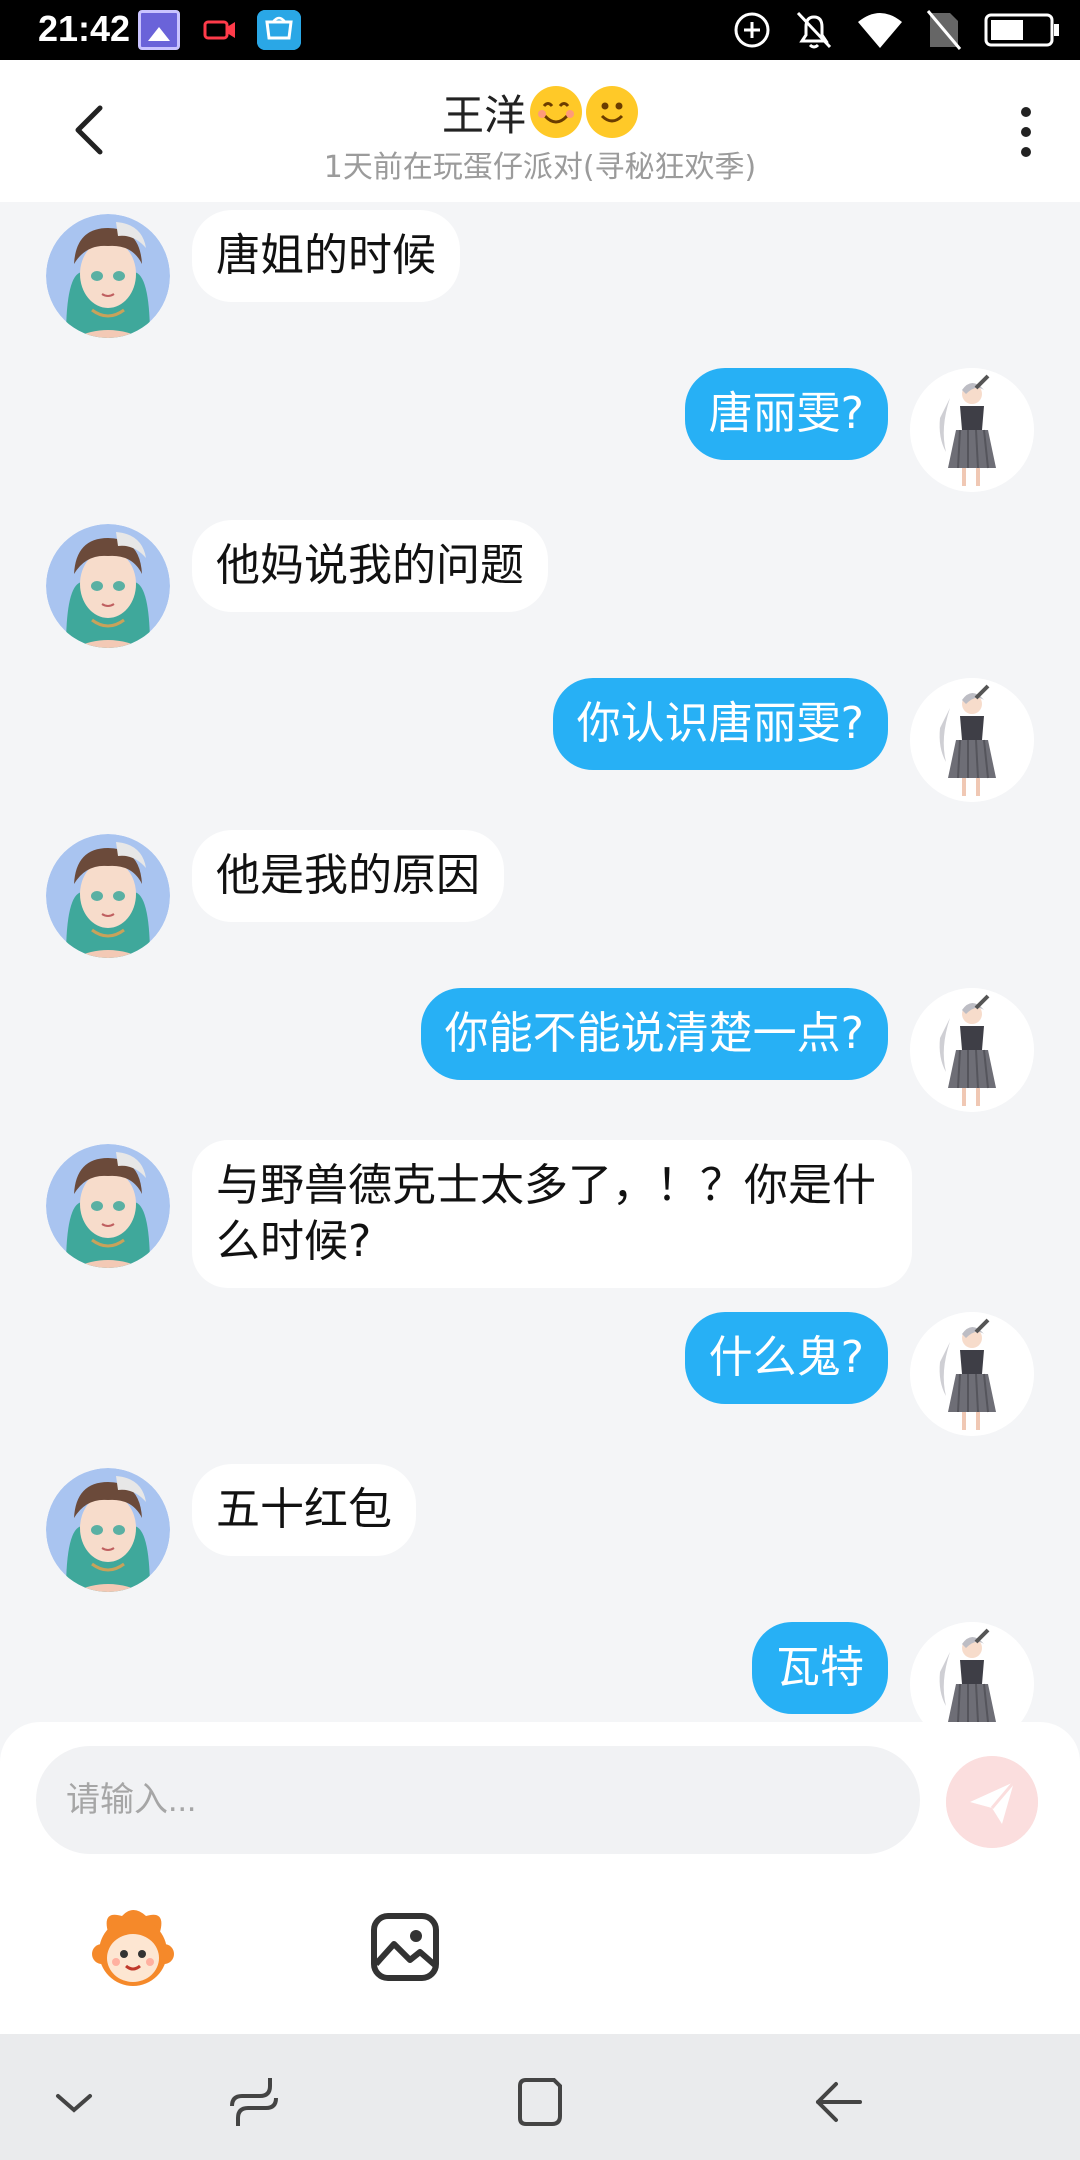 The width and height of the screenshot is (1080, 2160). Describe the element at coordinates (752, 30) in the screenshot. I see `sync-icon` at that location.